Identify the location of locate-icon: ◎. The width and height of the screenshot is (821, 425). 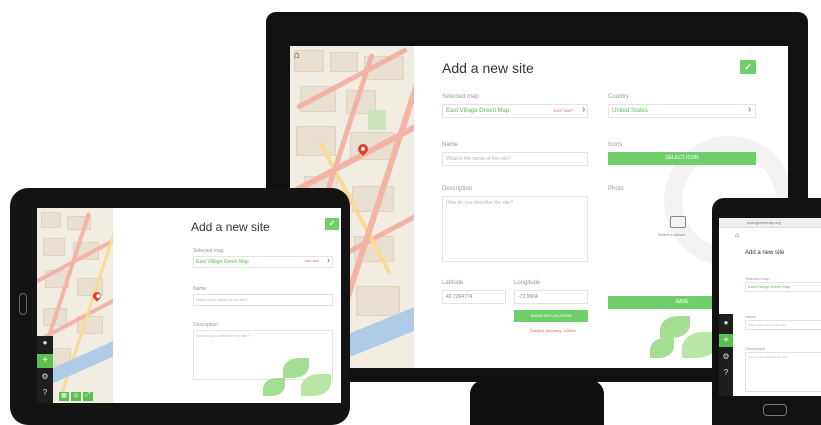
(76, 396).